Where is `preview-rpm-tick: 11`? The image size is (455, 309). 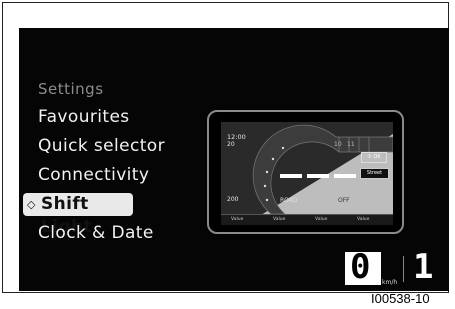
preview-rpm-tick: 11 is located at coordinates (351, 144).